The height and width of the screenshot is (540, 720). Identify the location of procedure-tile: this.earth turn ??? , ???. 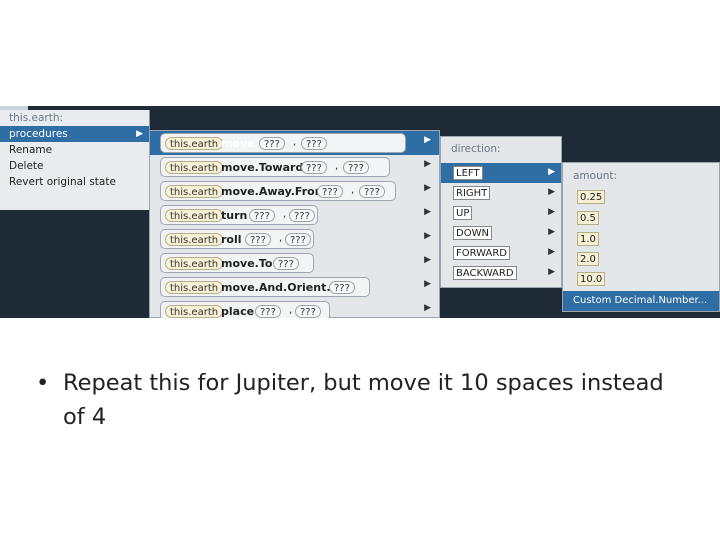
(239, 215).